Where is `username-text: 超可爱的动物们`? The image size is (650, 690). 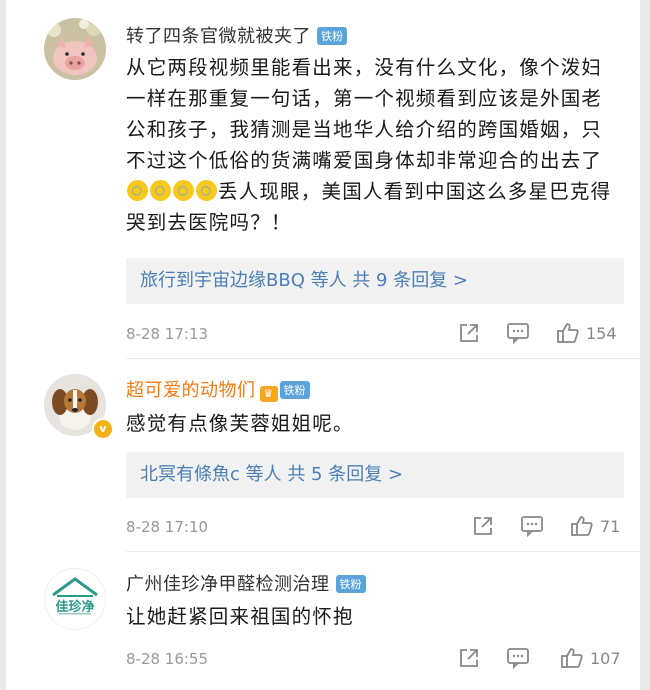 username-text: 超可爱的动物们 is located at coordinates (191, 390).